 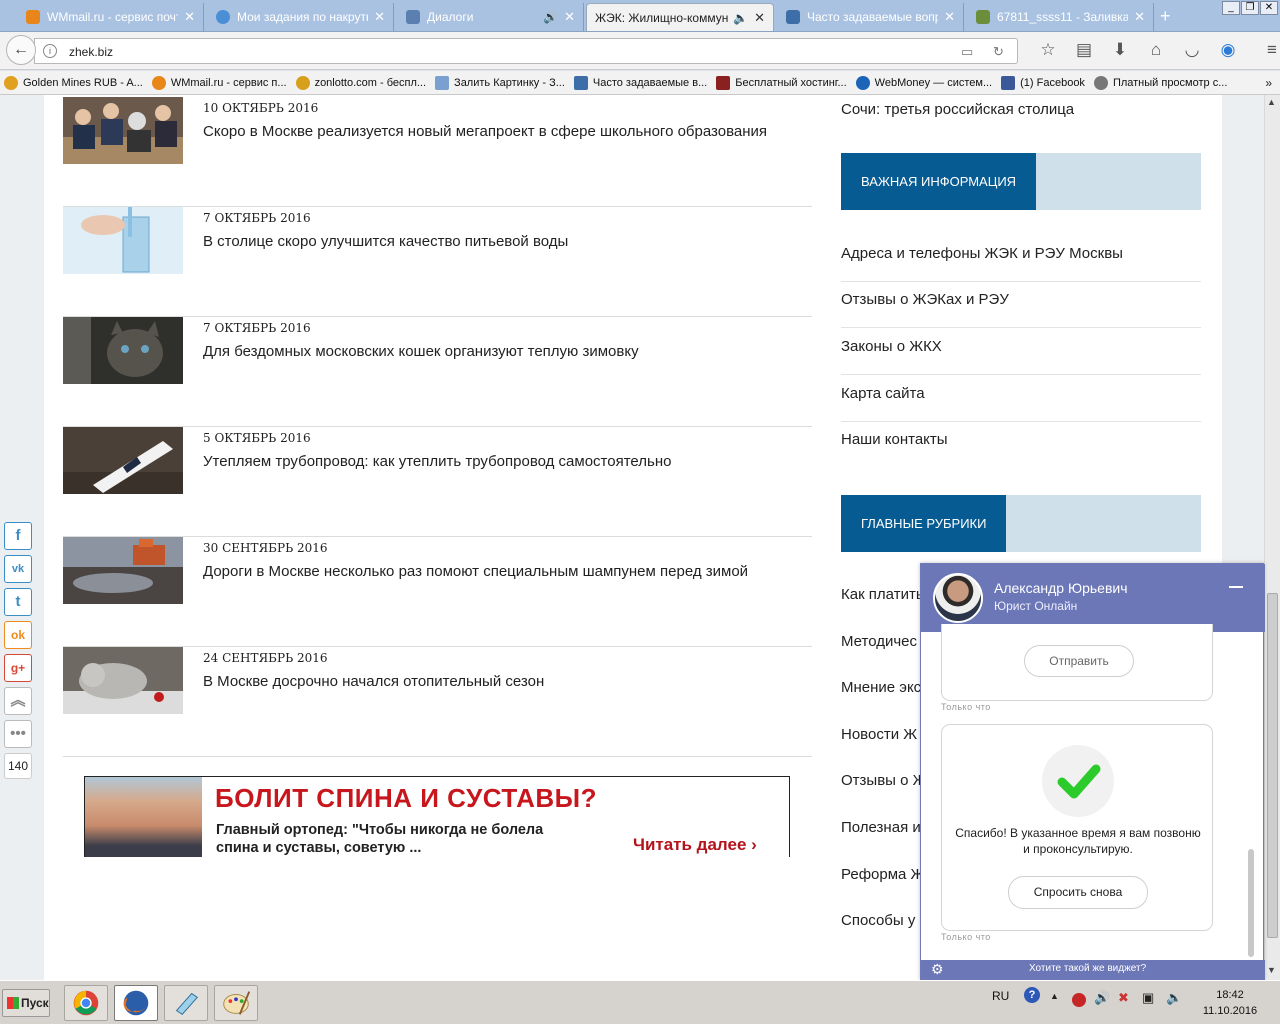 I want to click on reader-icon: ▭, so click(x=967, y=52).